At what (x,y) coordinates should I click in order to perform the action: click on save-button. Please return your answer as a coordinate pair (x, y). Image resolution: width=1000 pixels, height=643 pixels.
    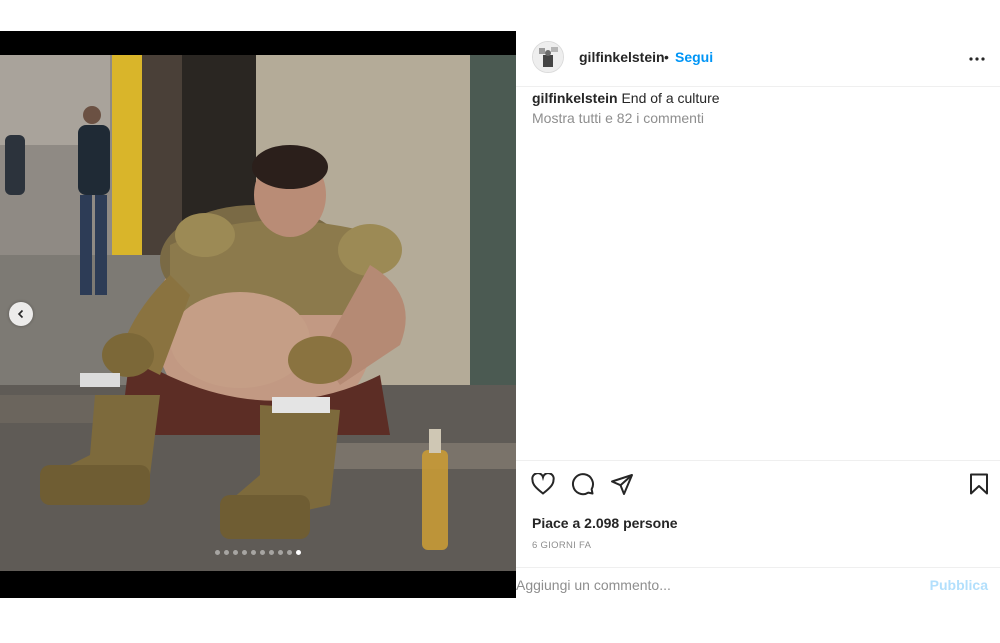
    Looking at the image, I should click on (979, 486).